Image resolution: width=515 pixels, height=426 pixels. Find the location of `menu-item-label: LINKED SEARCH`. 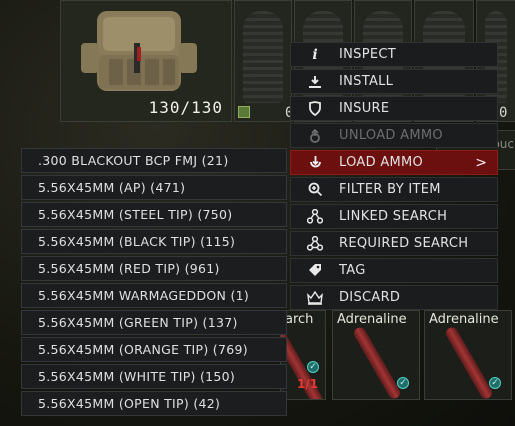

menu-item-label: LINKED SEARCH is located at coordinates (393, 216).